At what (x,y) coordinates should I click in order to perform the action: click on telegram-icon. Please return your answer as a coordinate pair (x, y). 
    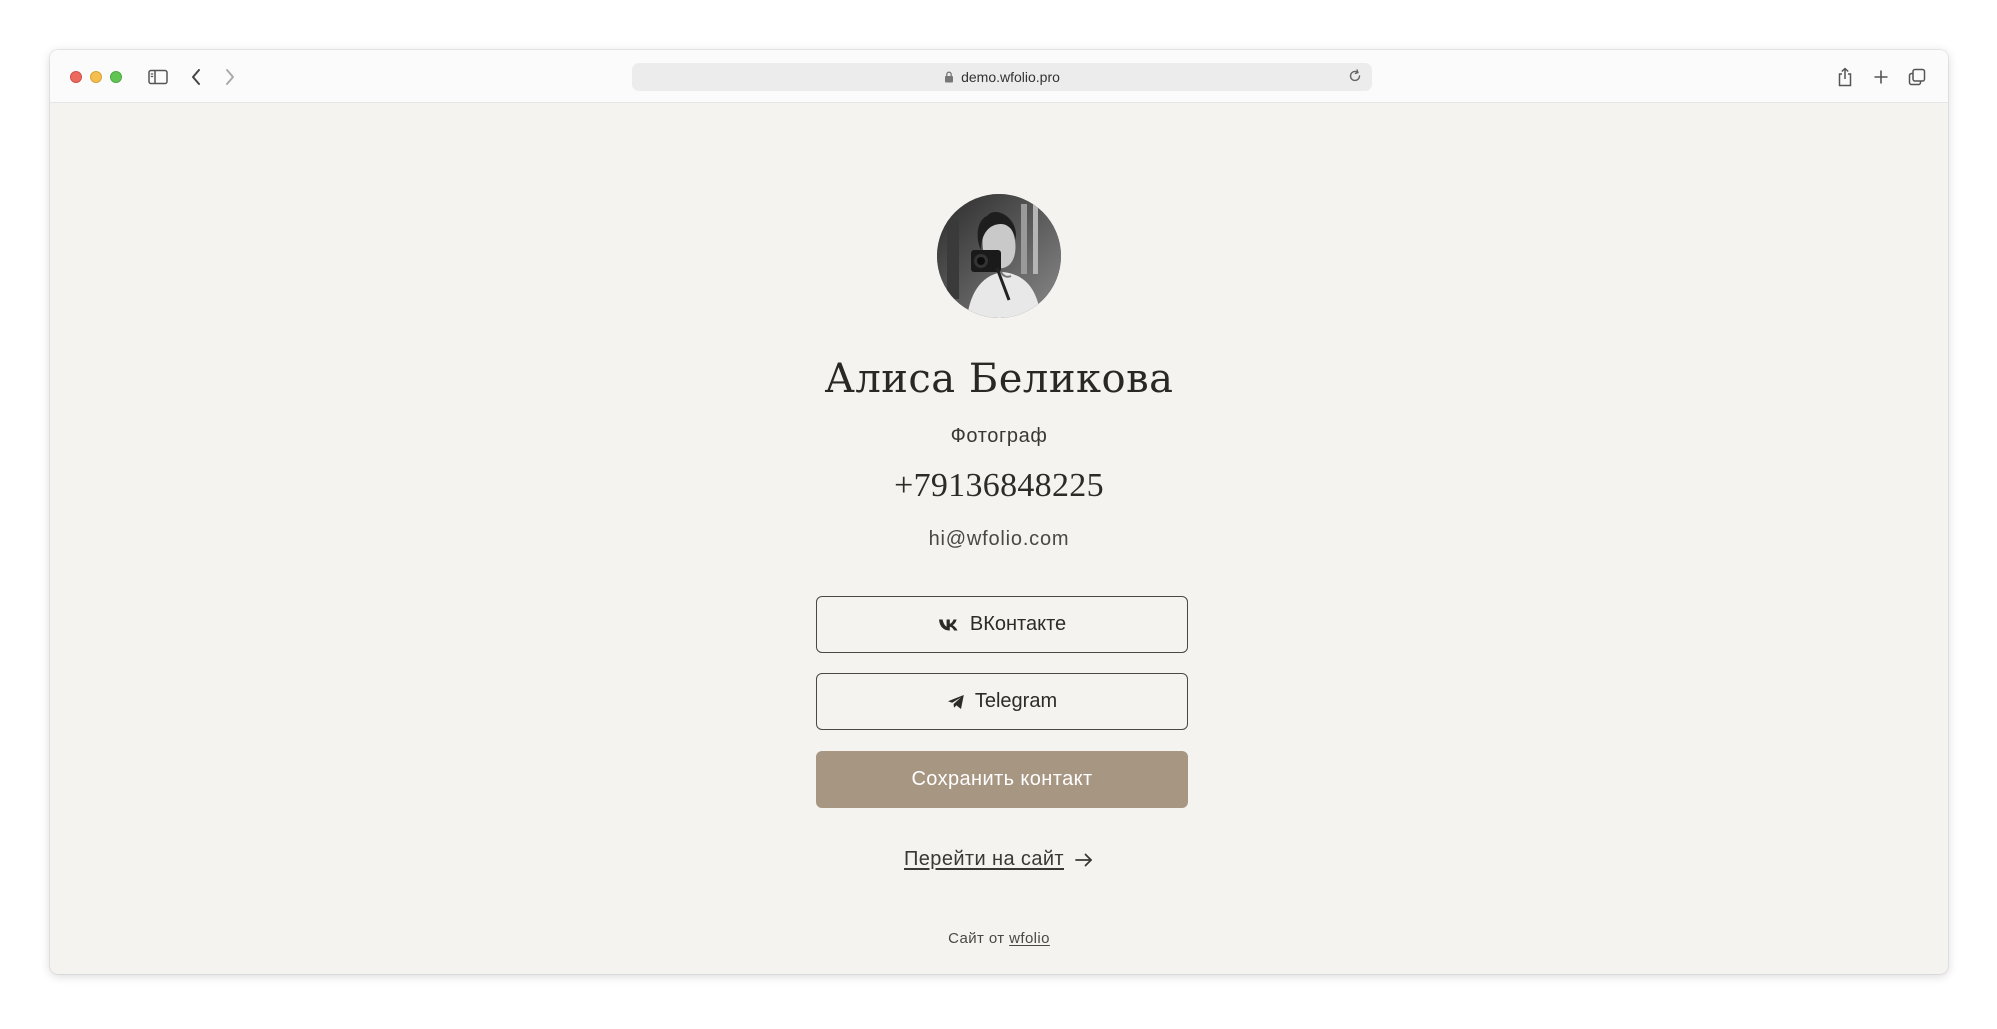
    Looking at the image, I should click on (956, 702).